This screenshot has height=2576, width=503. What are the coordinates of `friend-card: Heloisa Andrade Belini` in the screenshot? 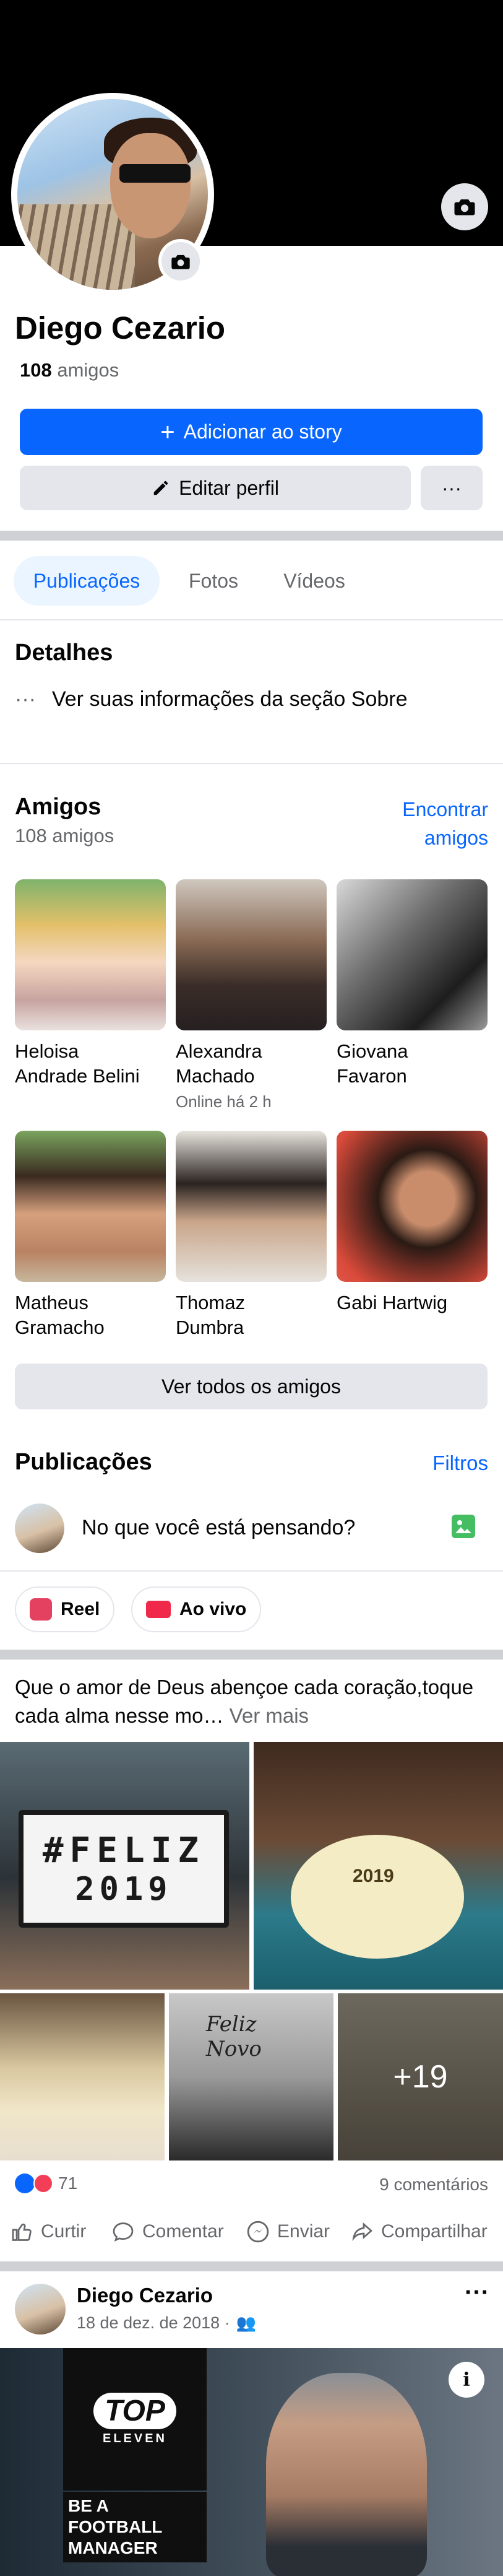 It's located at (90, 984).